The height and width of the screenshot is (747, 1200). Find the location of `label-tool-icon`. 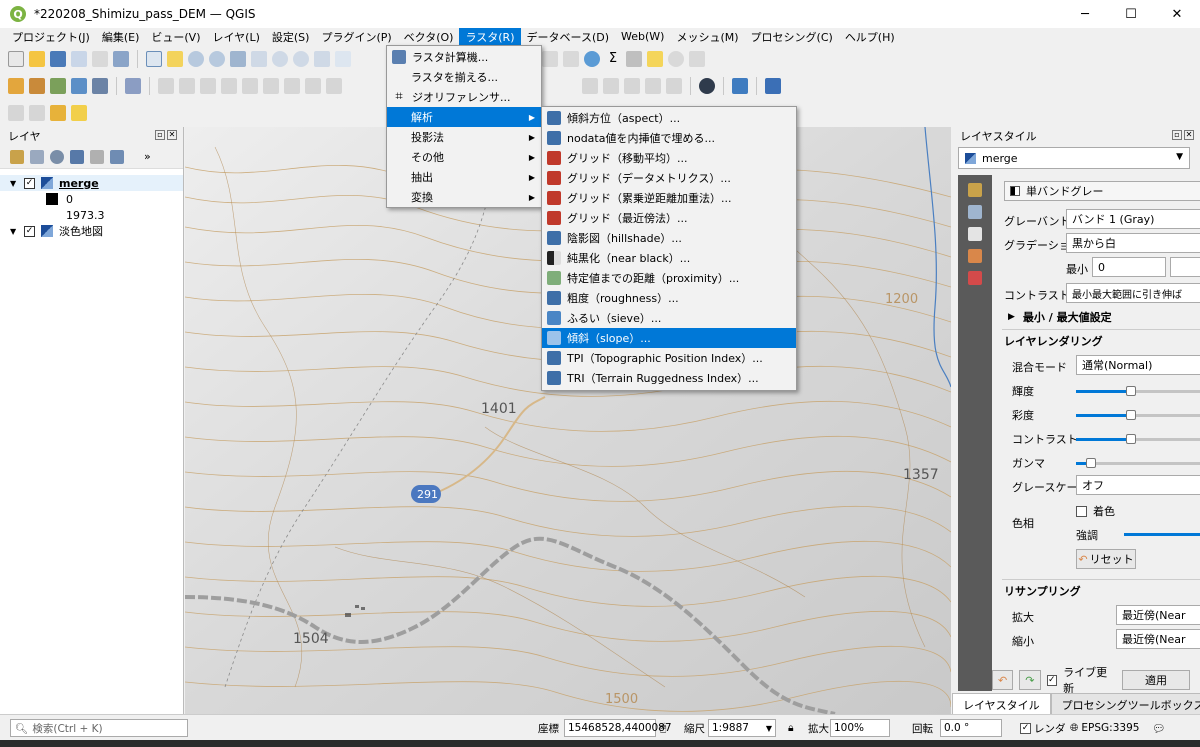

label-tool-icon is located at coordinates (590, 86).